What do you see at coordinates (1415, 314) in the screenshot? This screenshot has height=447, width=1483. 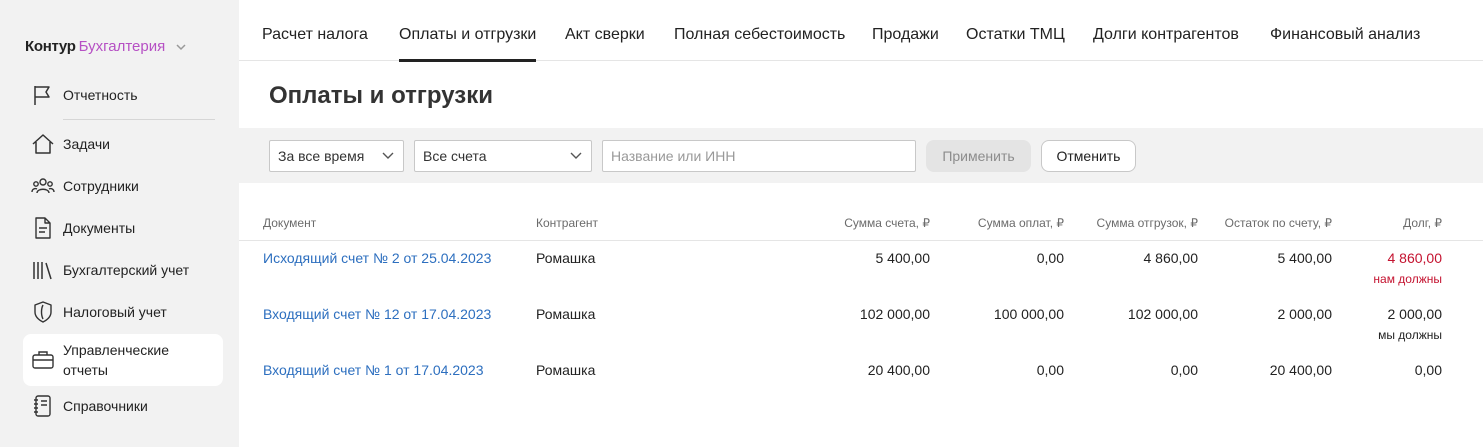 I see `debt-cell: 2 000,00` at bounding box center [1415, 314].